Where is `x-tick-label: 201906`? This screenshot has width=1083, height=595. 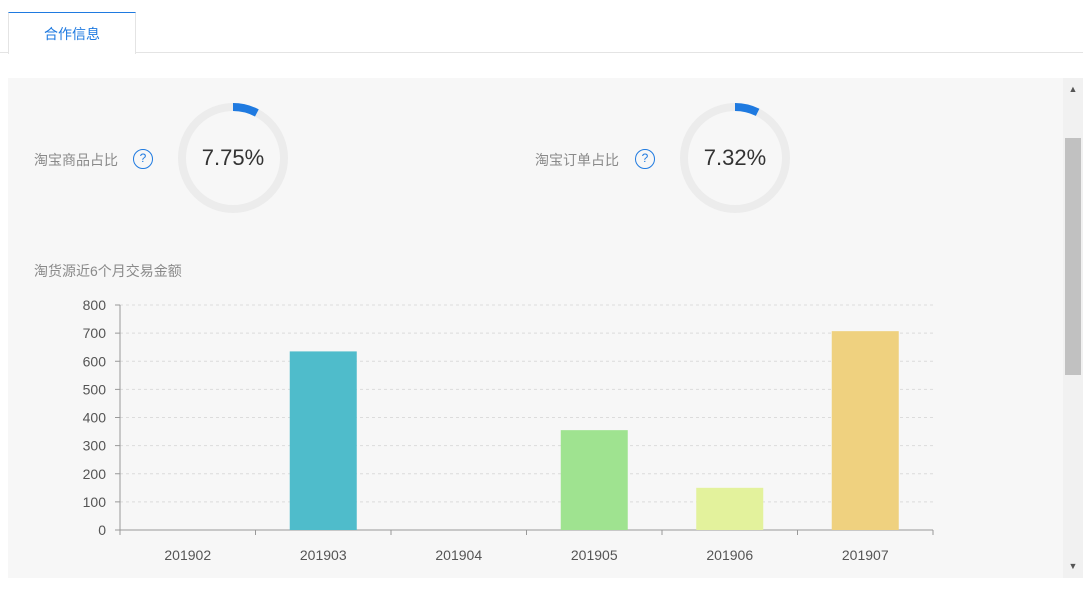
x-tick-label: 201906 is located at coordinates (729, 555).